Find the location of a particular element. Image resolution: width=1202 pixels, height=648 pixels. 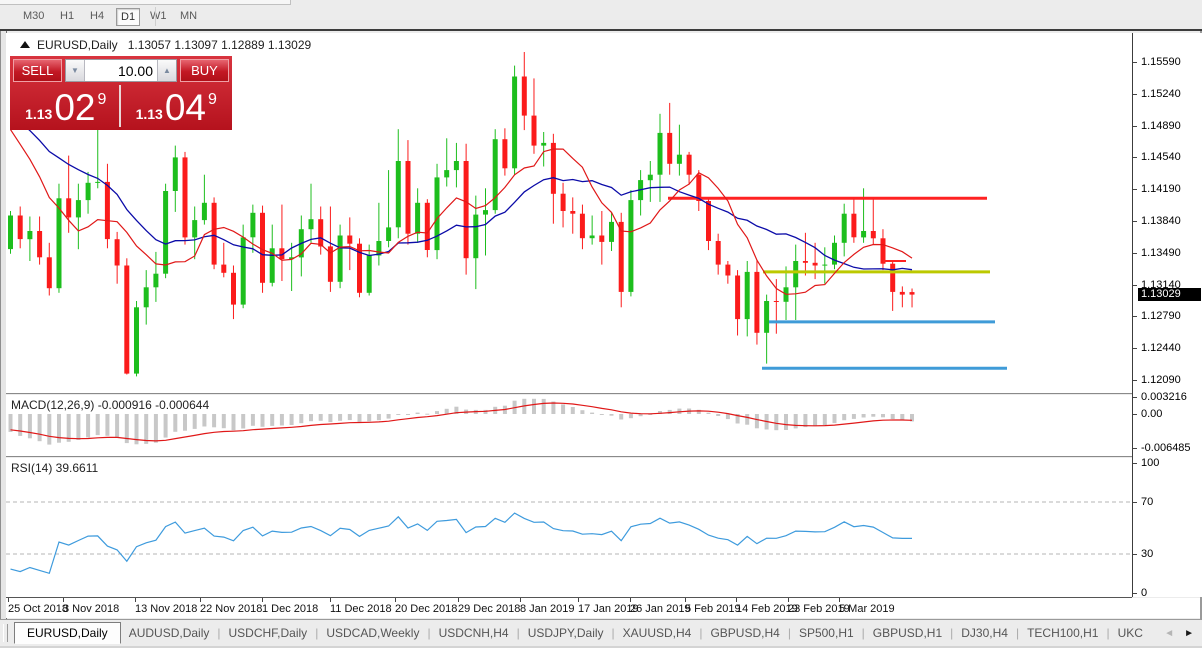

price-tick-label: 1.14890 is located at coordinates (1161, 125).